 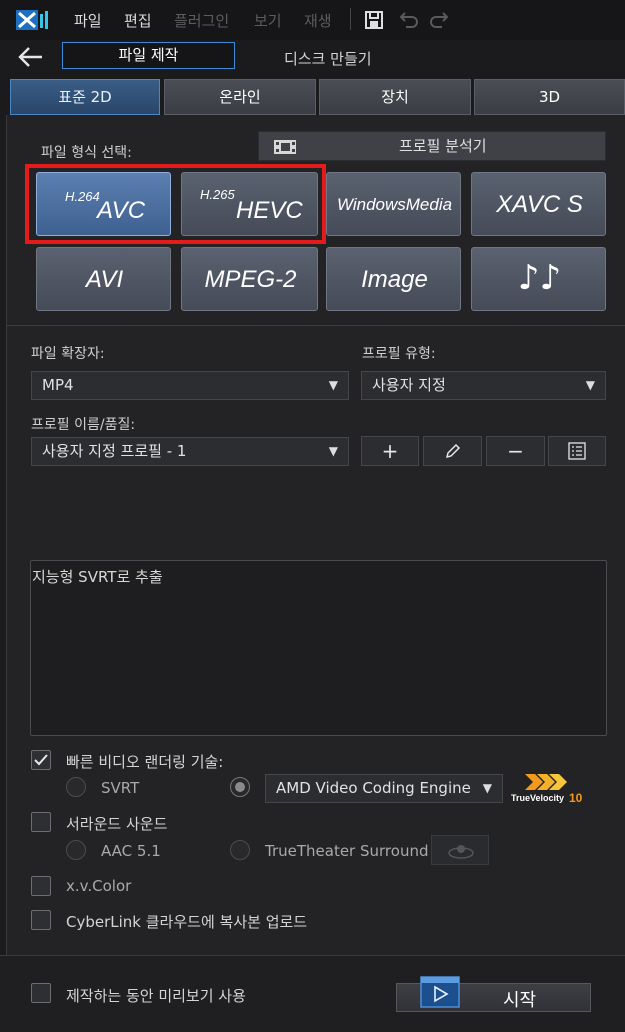 What do you see at coordinates (76, 850) in the screenshot?
I see `aac-radio` at bounding box center [76, 850].